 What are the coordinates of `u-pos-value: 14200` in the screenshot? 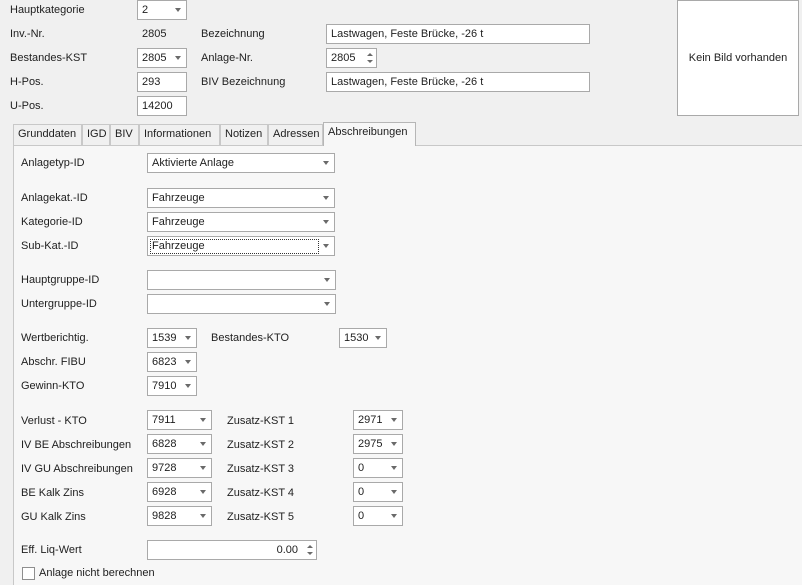 It's located at (157, 106).